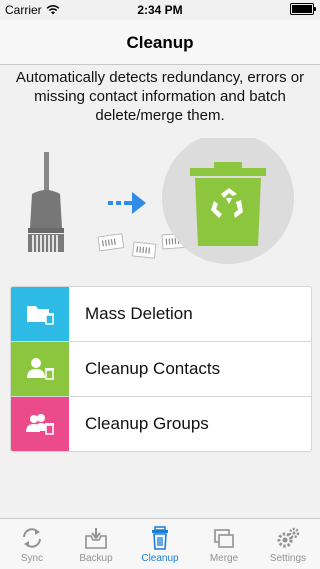 The width and height of the screenshot is (320, 569). I want to click on menu-label-cleanup-groups: Cleanup Groups, so click(147, 423).